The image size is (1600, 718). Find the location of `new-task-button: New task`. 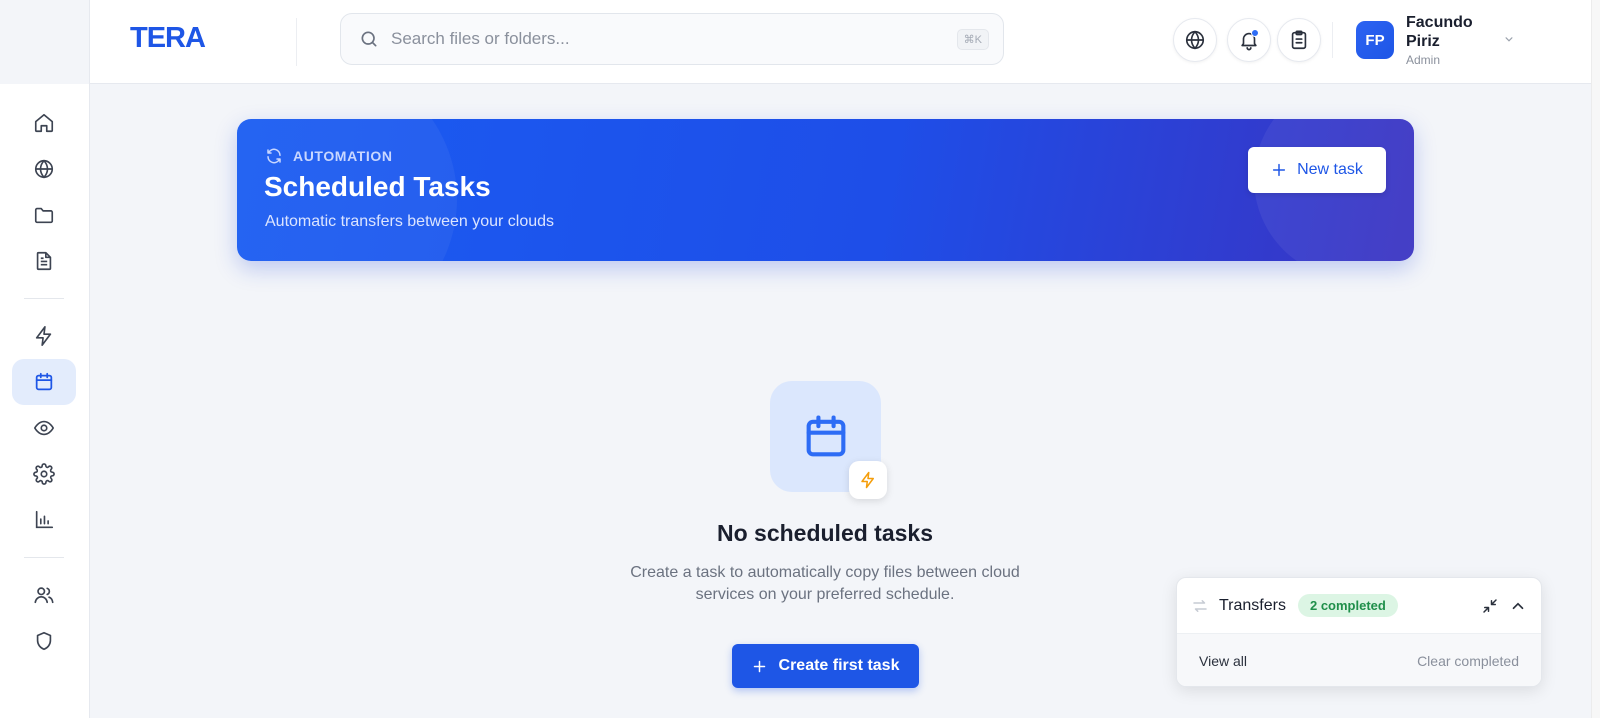

new-task-button: New task is located at coordinates (1317, 170).